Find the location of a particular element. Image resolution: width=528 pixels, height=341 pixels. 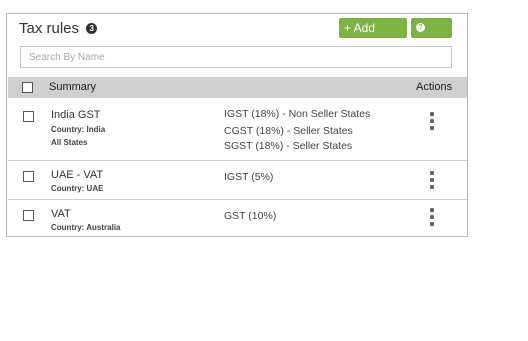

column-actions: Actions is located at coordinates (434, 87).